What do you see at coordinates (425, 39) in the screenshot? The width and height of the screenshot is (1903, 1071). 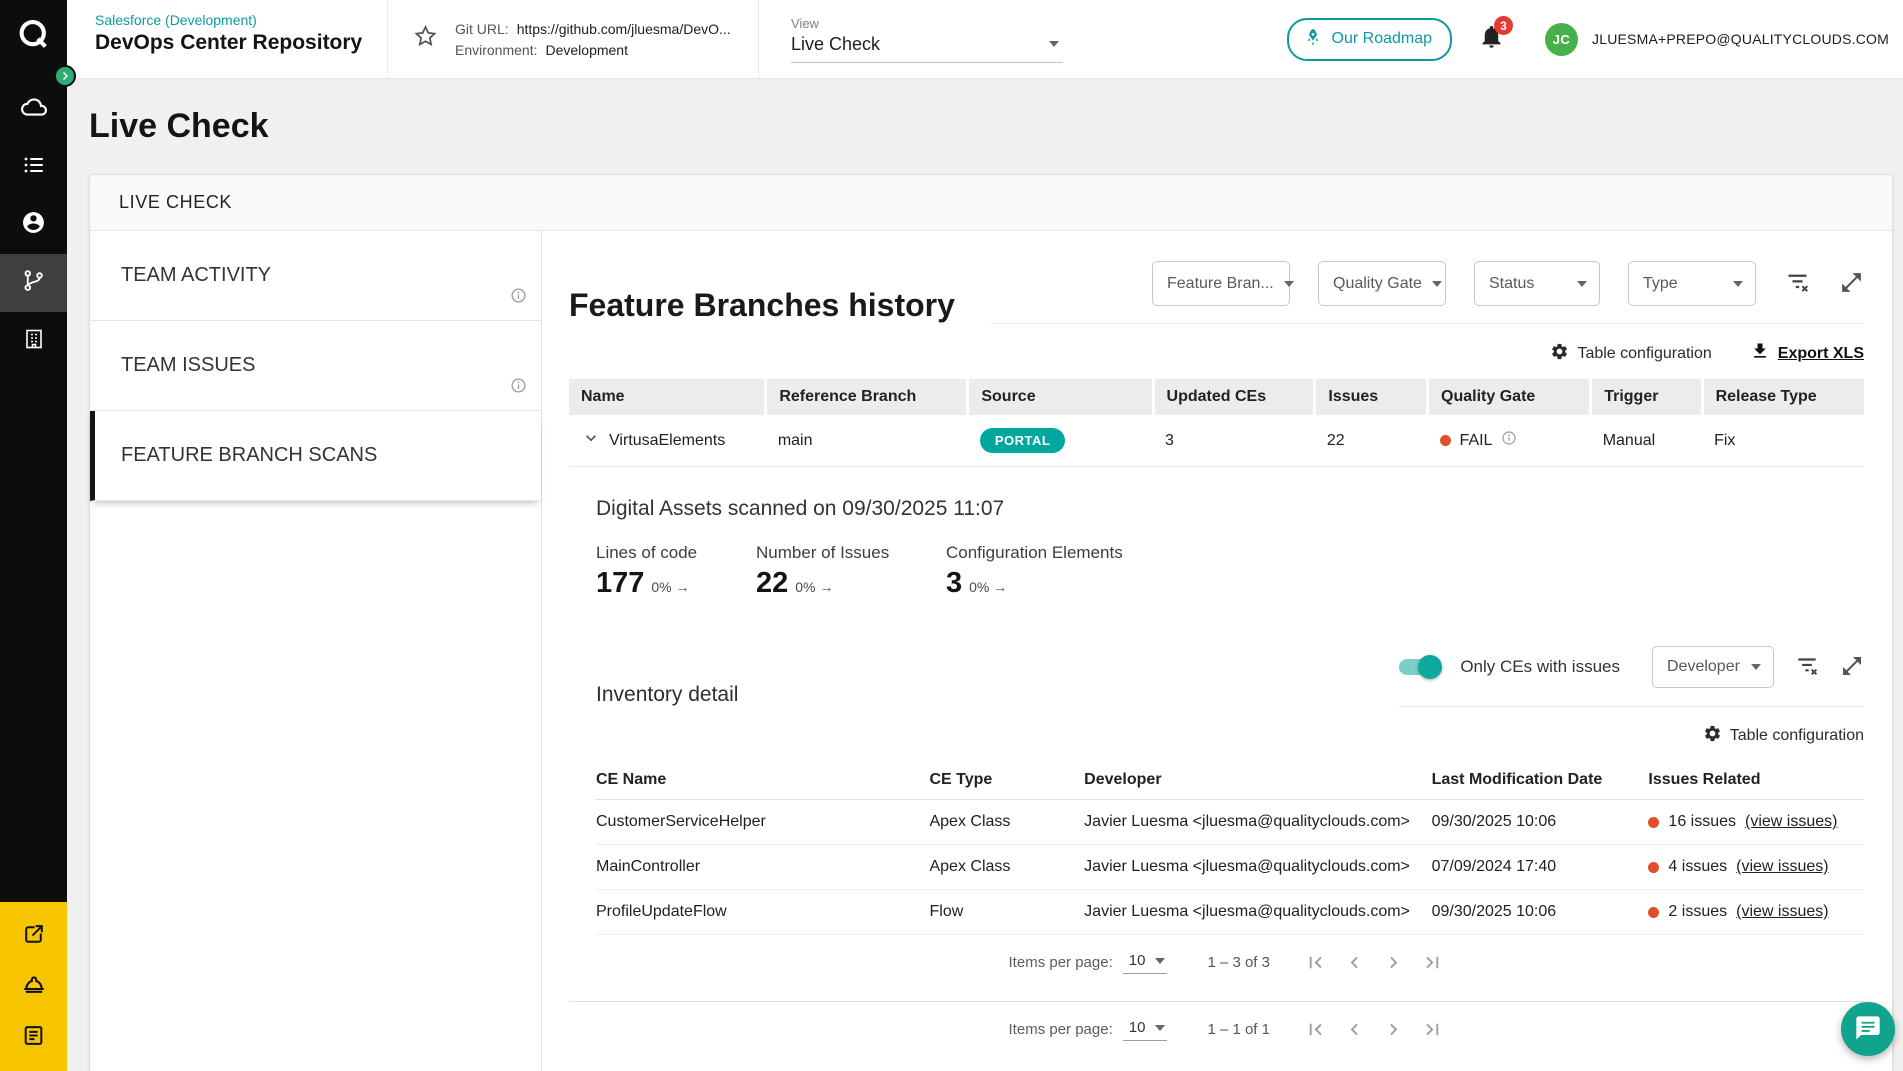 I see `favorite-star-icon` at bounding box center [425, 39].